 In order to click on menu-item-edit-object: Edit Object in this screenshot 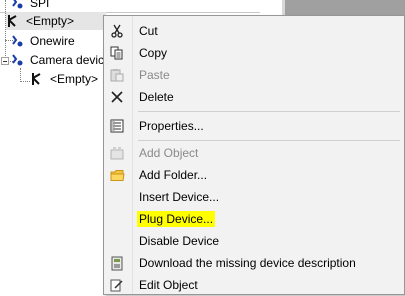, I will do `click(254, 285)`.